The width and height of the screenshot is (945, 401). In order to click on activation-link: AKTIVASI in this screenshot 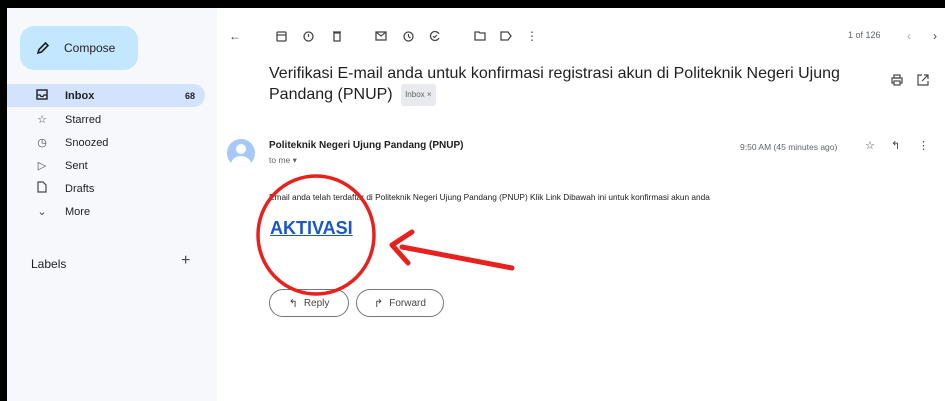, I will do `click(311, 228)`.